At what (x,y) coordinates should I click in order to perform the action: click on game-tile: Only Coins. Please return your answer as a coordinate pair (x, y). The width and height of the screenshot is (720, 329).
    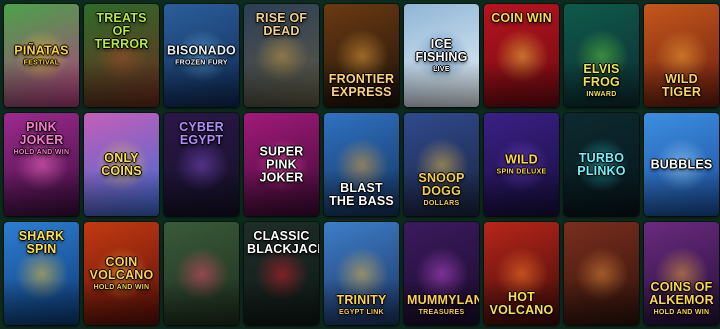
    Looking at the image, I should click on (121, 164).